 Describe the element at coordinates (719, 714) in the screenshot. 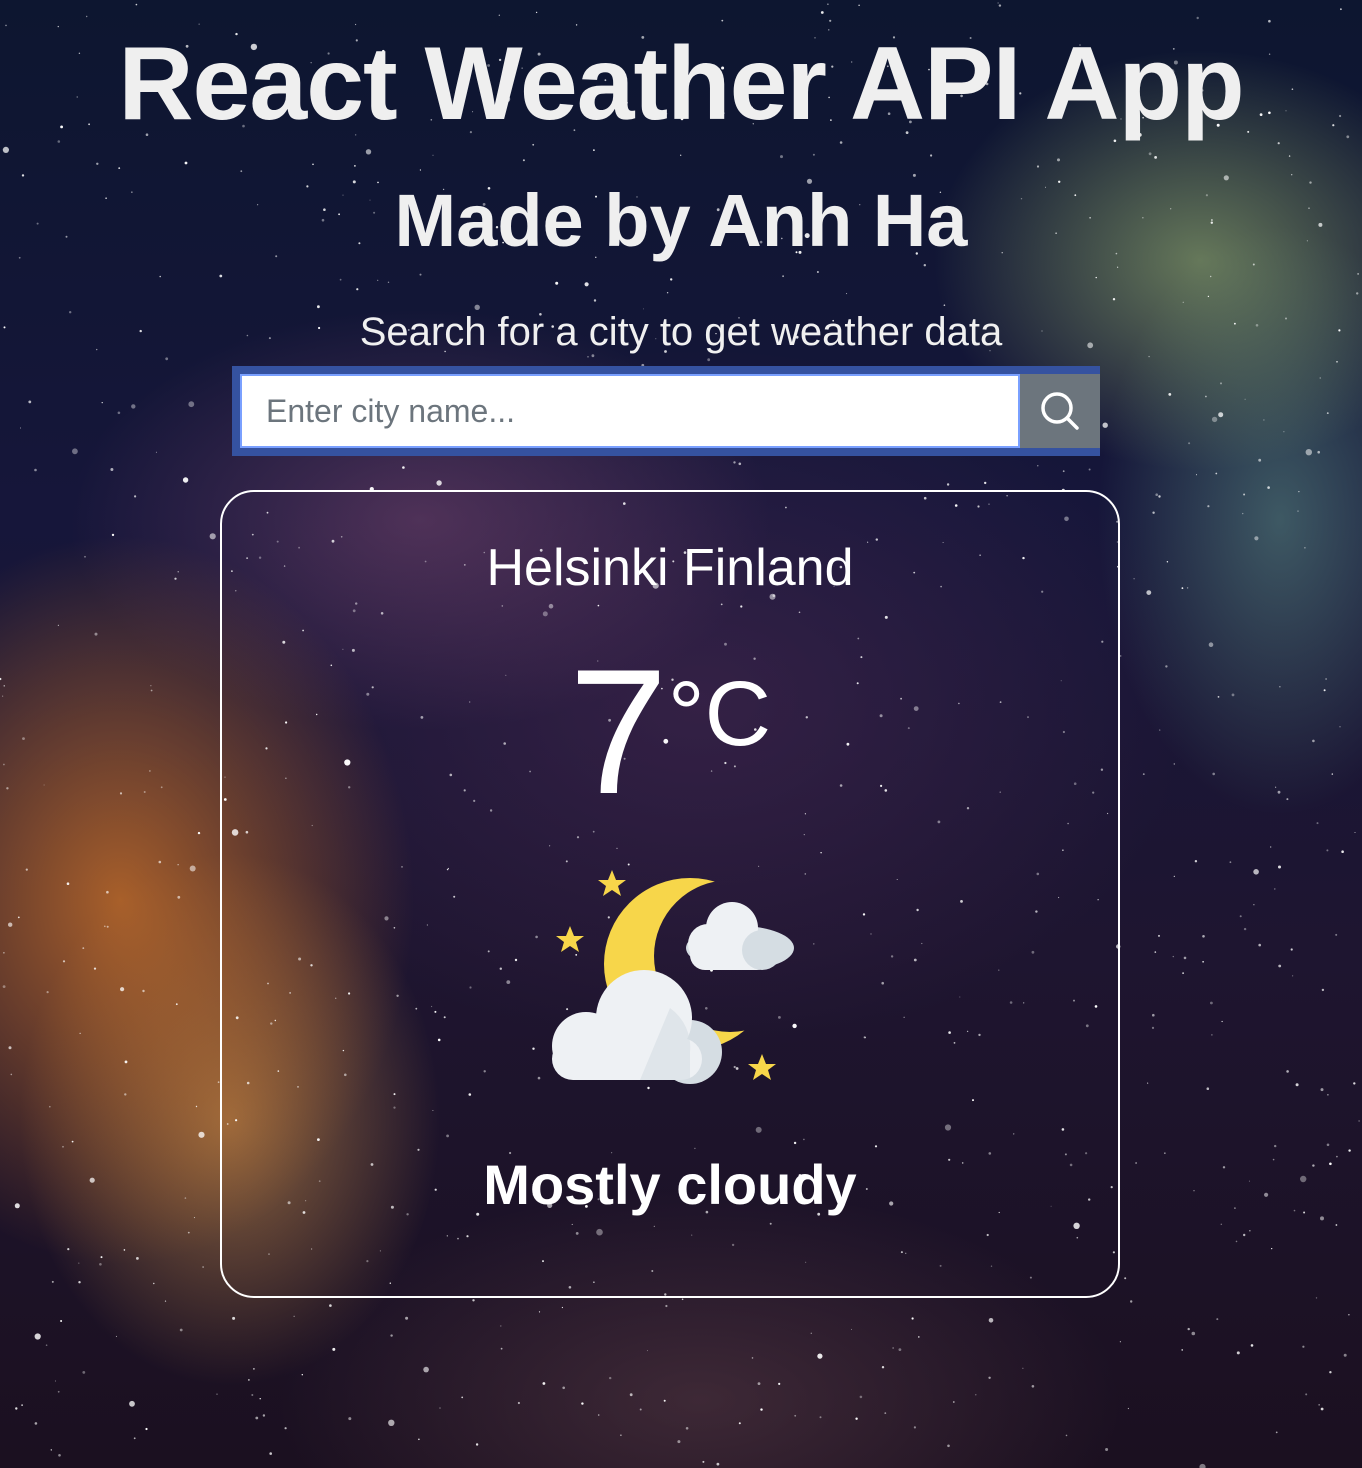

I see `temperature-unit: °C` at that location.